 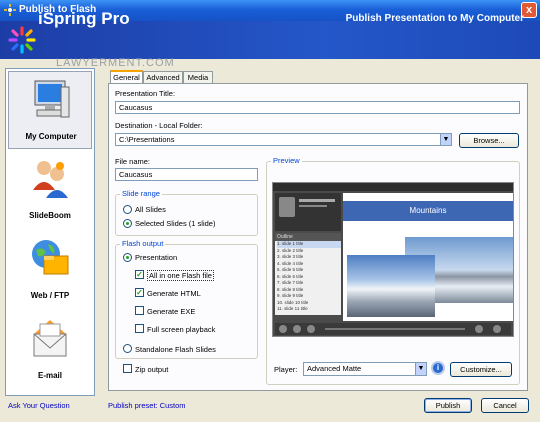 What do you see at coordinates (145, 93) in the screenshot?
I see `presentation-title-label: Presentation Title:` at bounding box center [145, 93].